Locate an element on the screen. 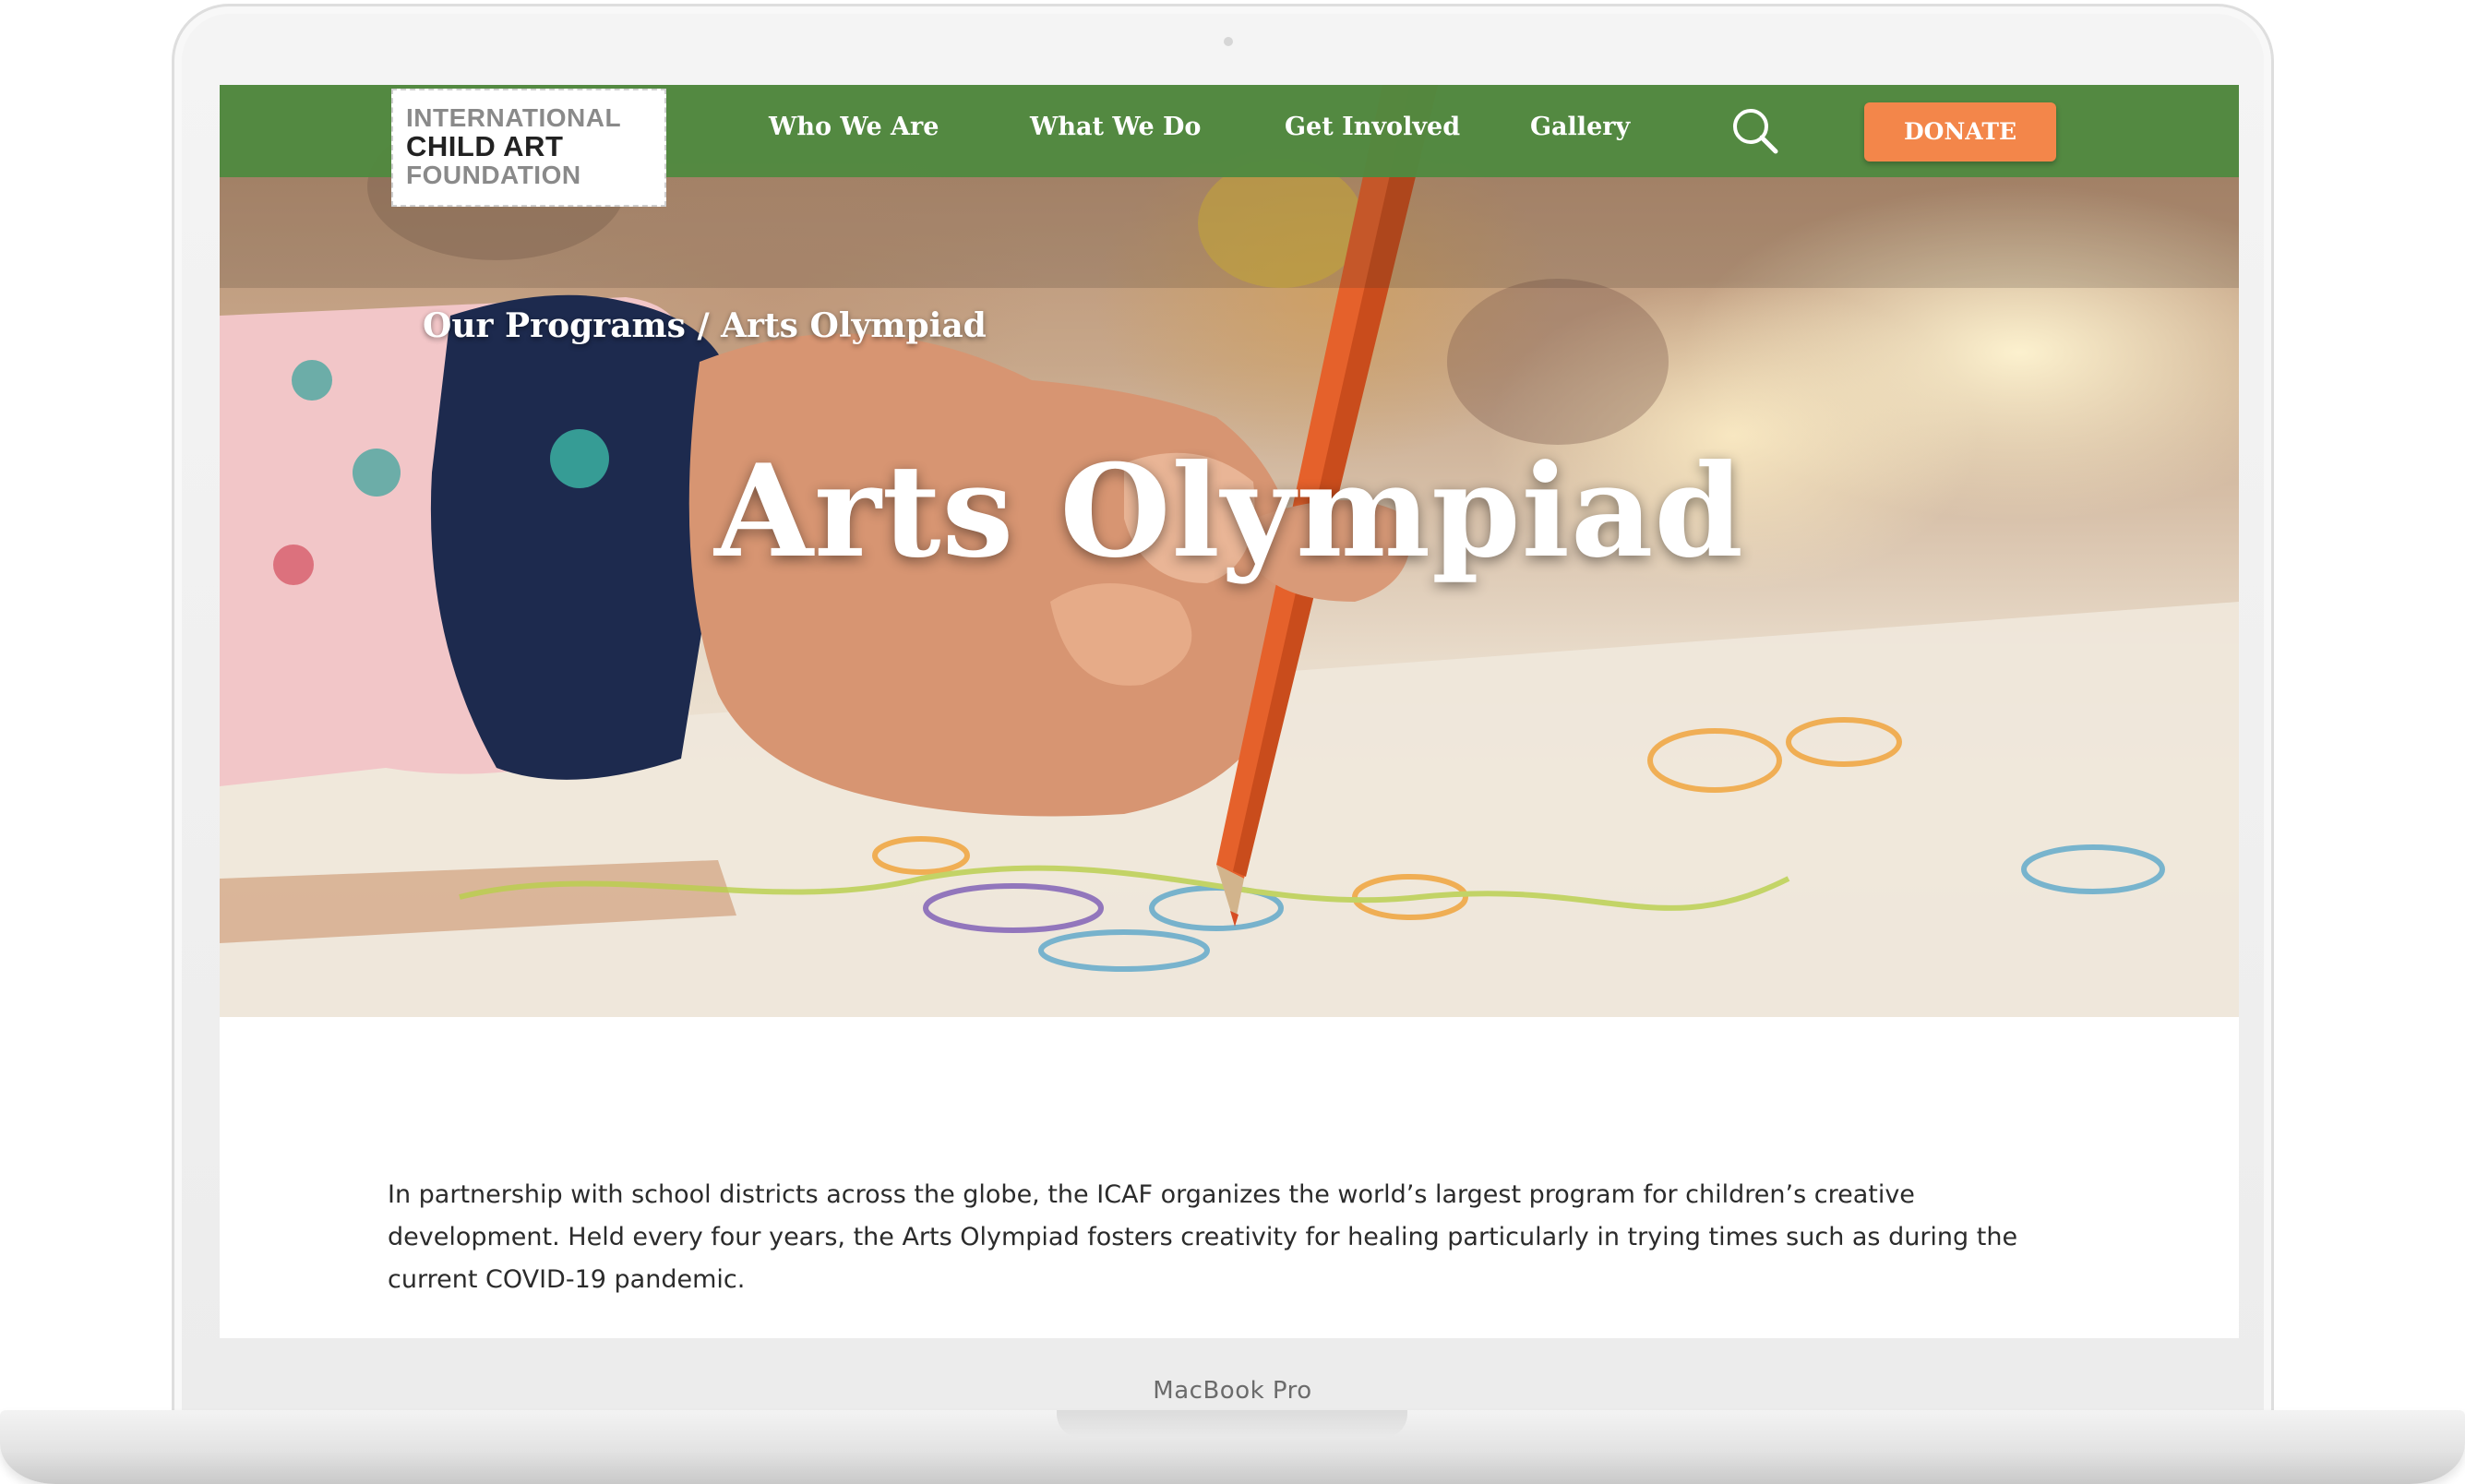  logo-line-1: INTERNATIONAL is located at coordinates (514, 117).